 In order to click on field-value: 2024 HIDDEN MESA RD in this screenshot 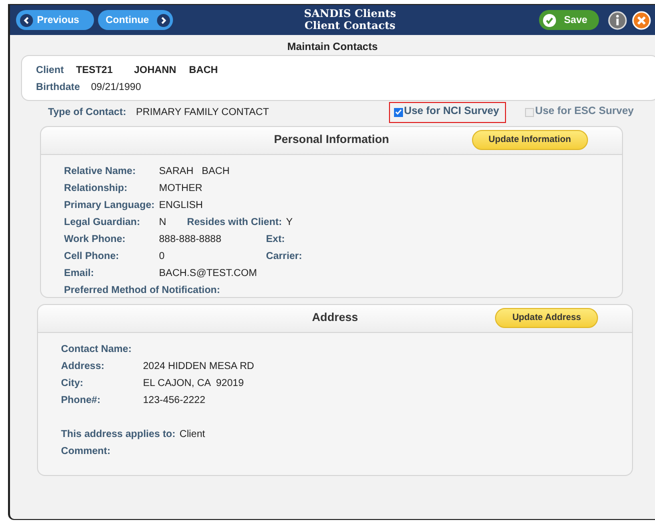, I will do `click(198, 367)`.